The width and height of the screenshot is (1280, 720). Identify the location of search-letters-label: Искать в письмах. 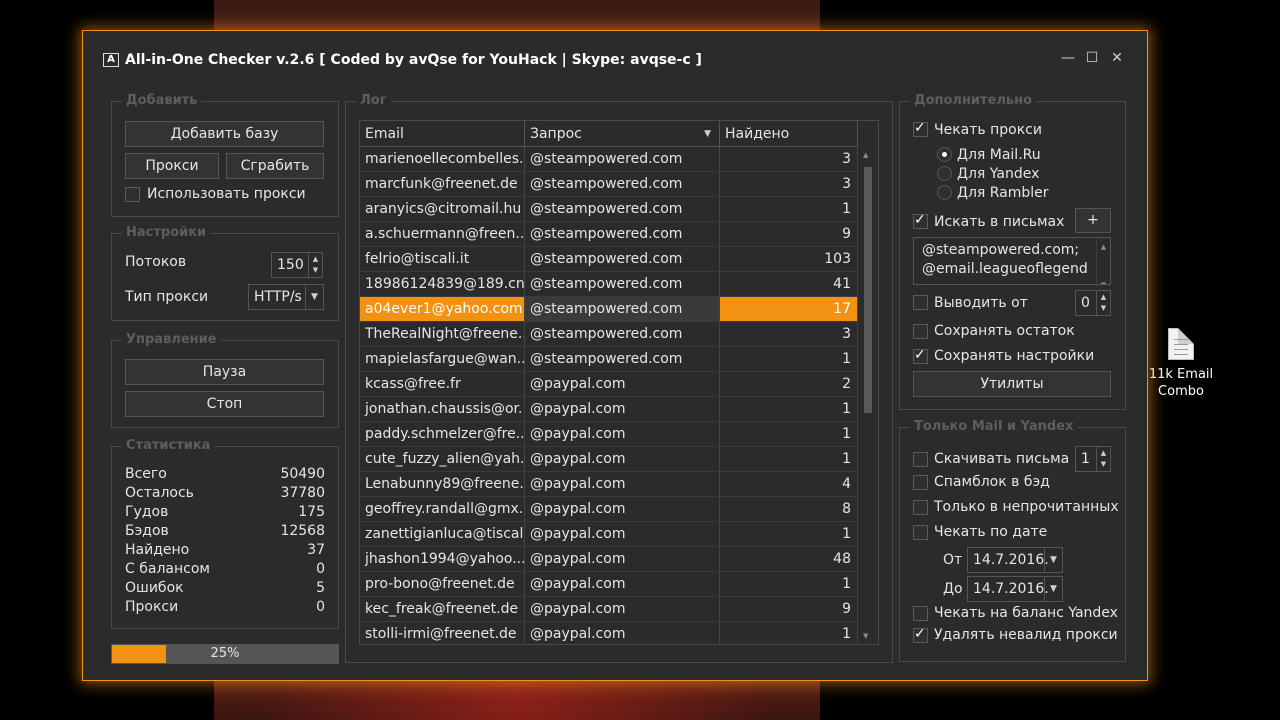
(999, 222).